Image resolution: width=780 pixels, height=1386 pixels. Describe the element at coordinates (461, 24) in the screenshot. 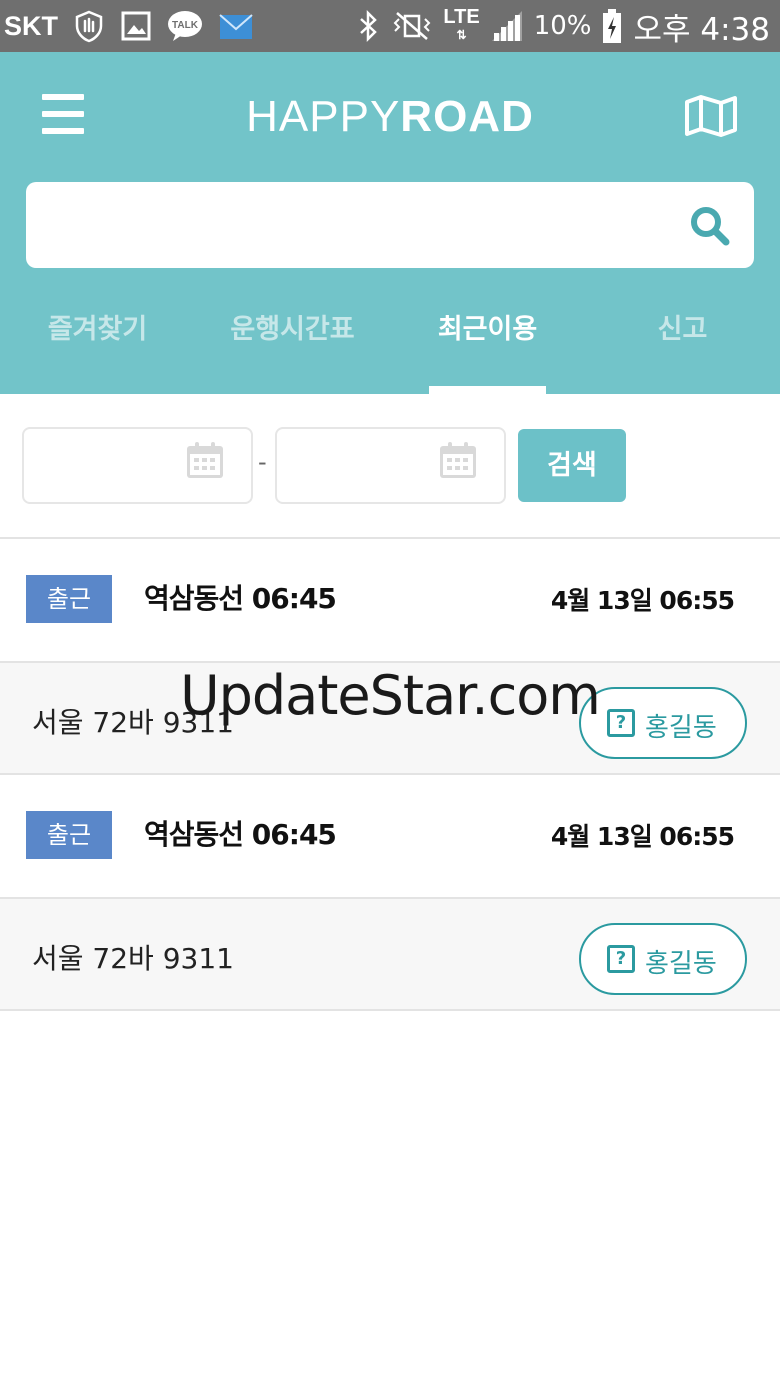

I see `network-type: LTE ⇅` at that location.